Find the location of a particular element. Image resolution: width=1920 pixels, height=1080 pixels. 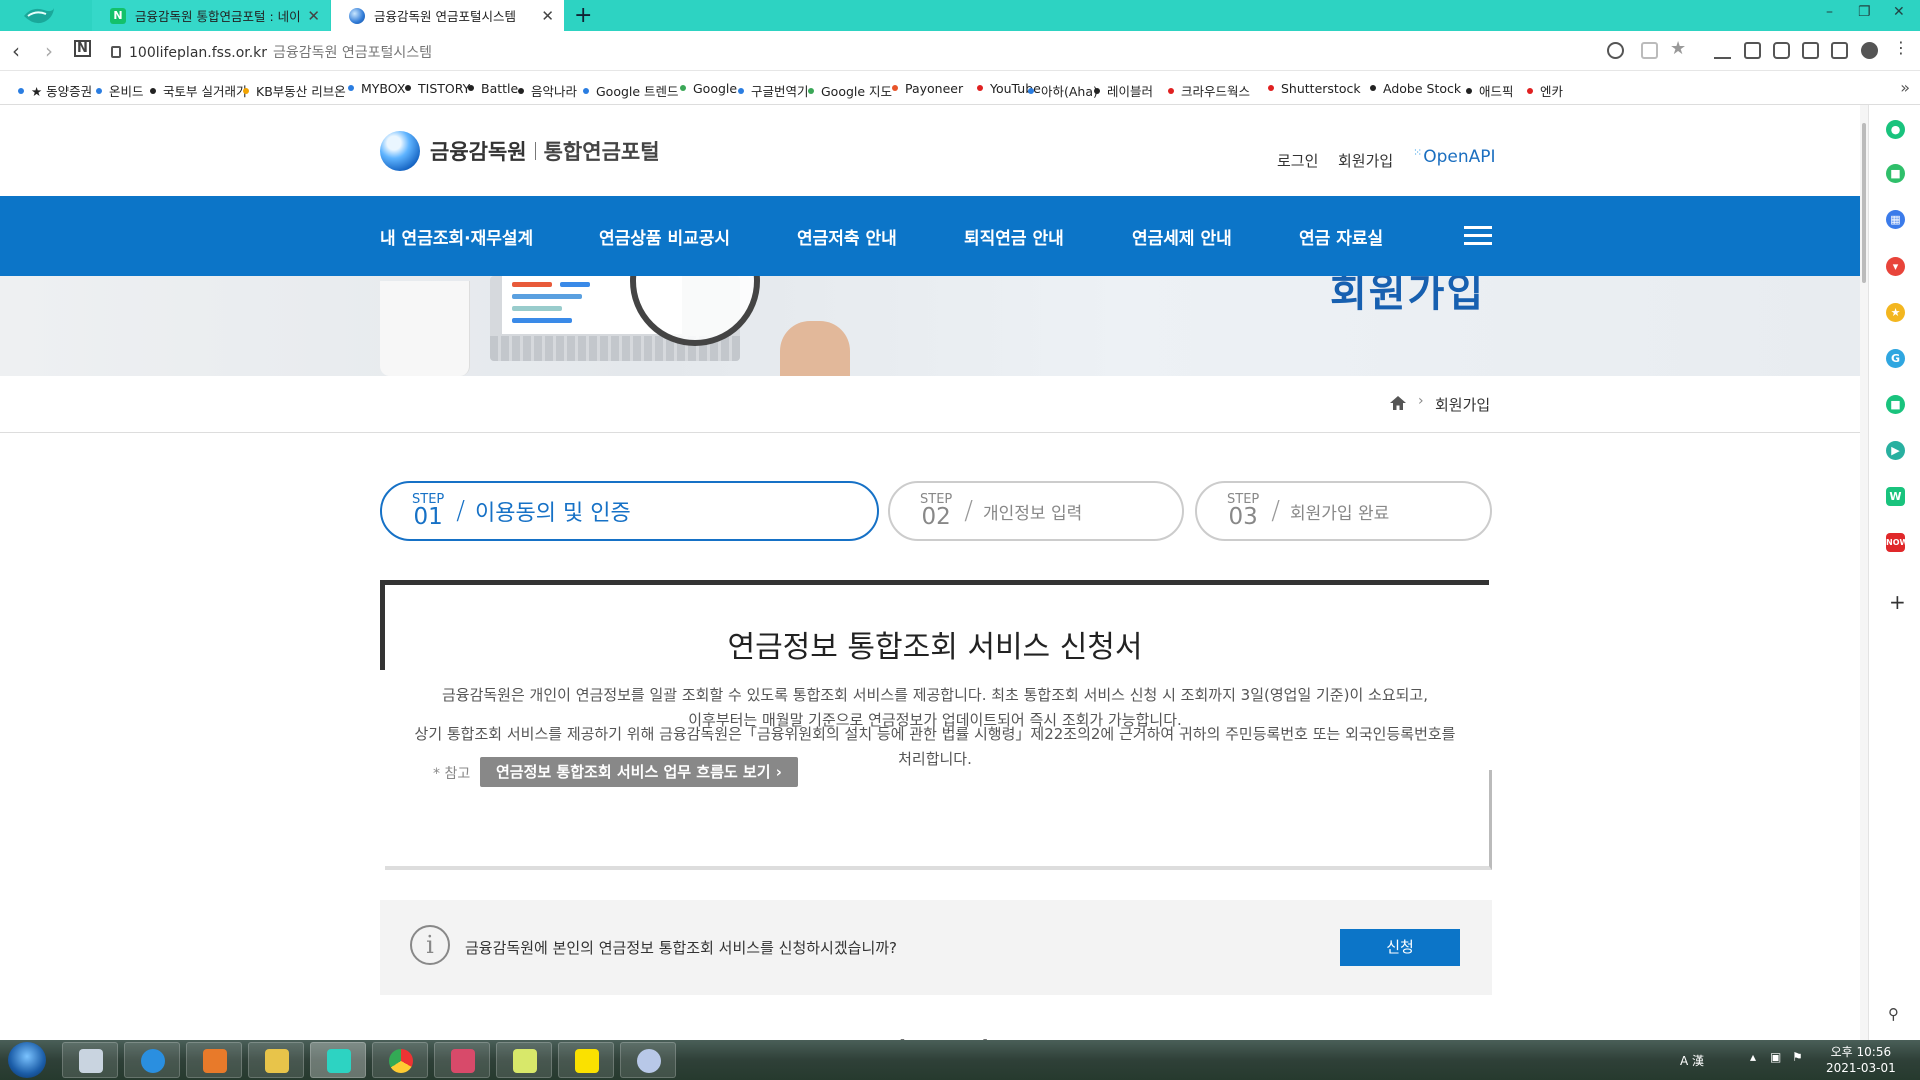

close-window-button: ✕ is located at coordinates (1899, 12).